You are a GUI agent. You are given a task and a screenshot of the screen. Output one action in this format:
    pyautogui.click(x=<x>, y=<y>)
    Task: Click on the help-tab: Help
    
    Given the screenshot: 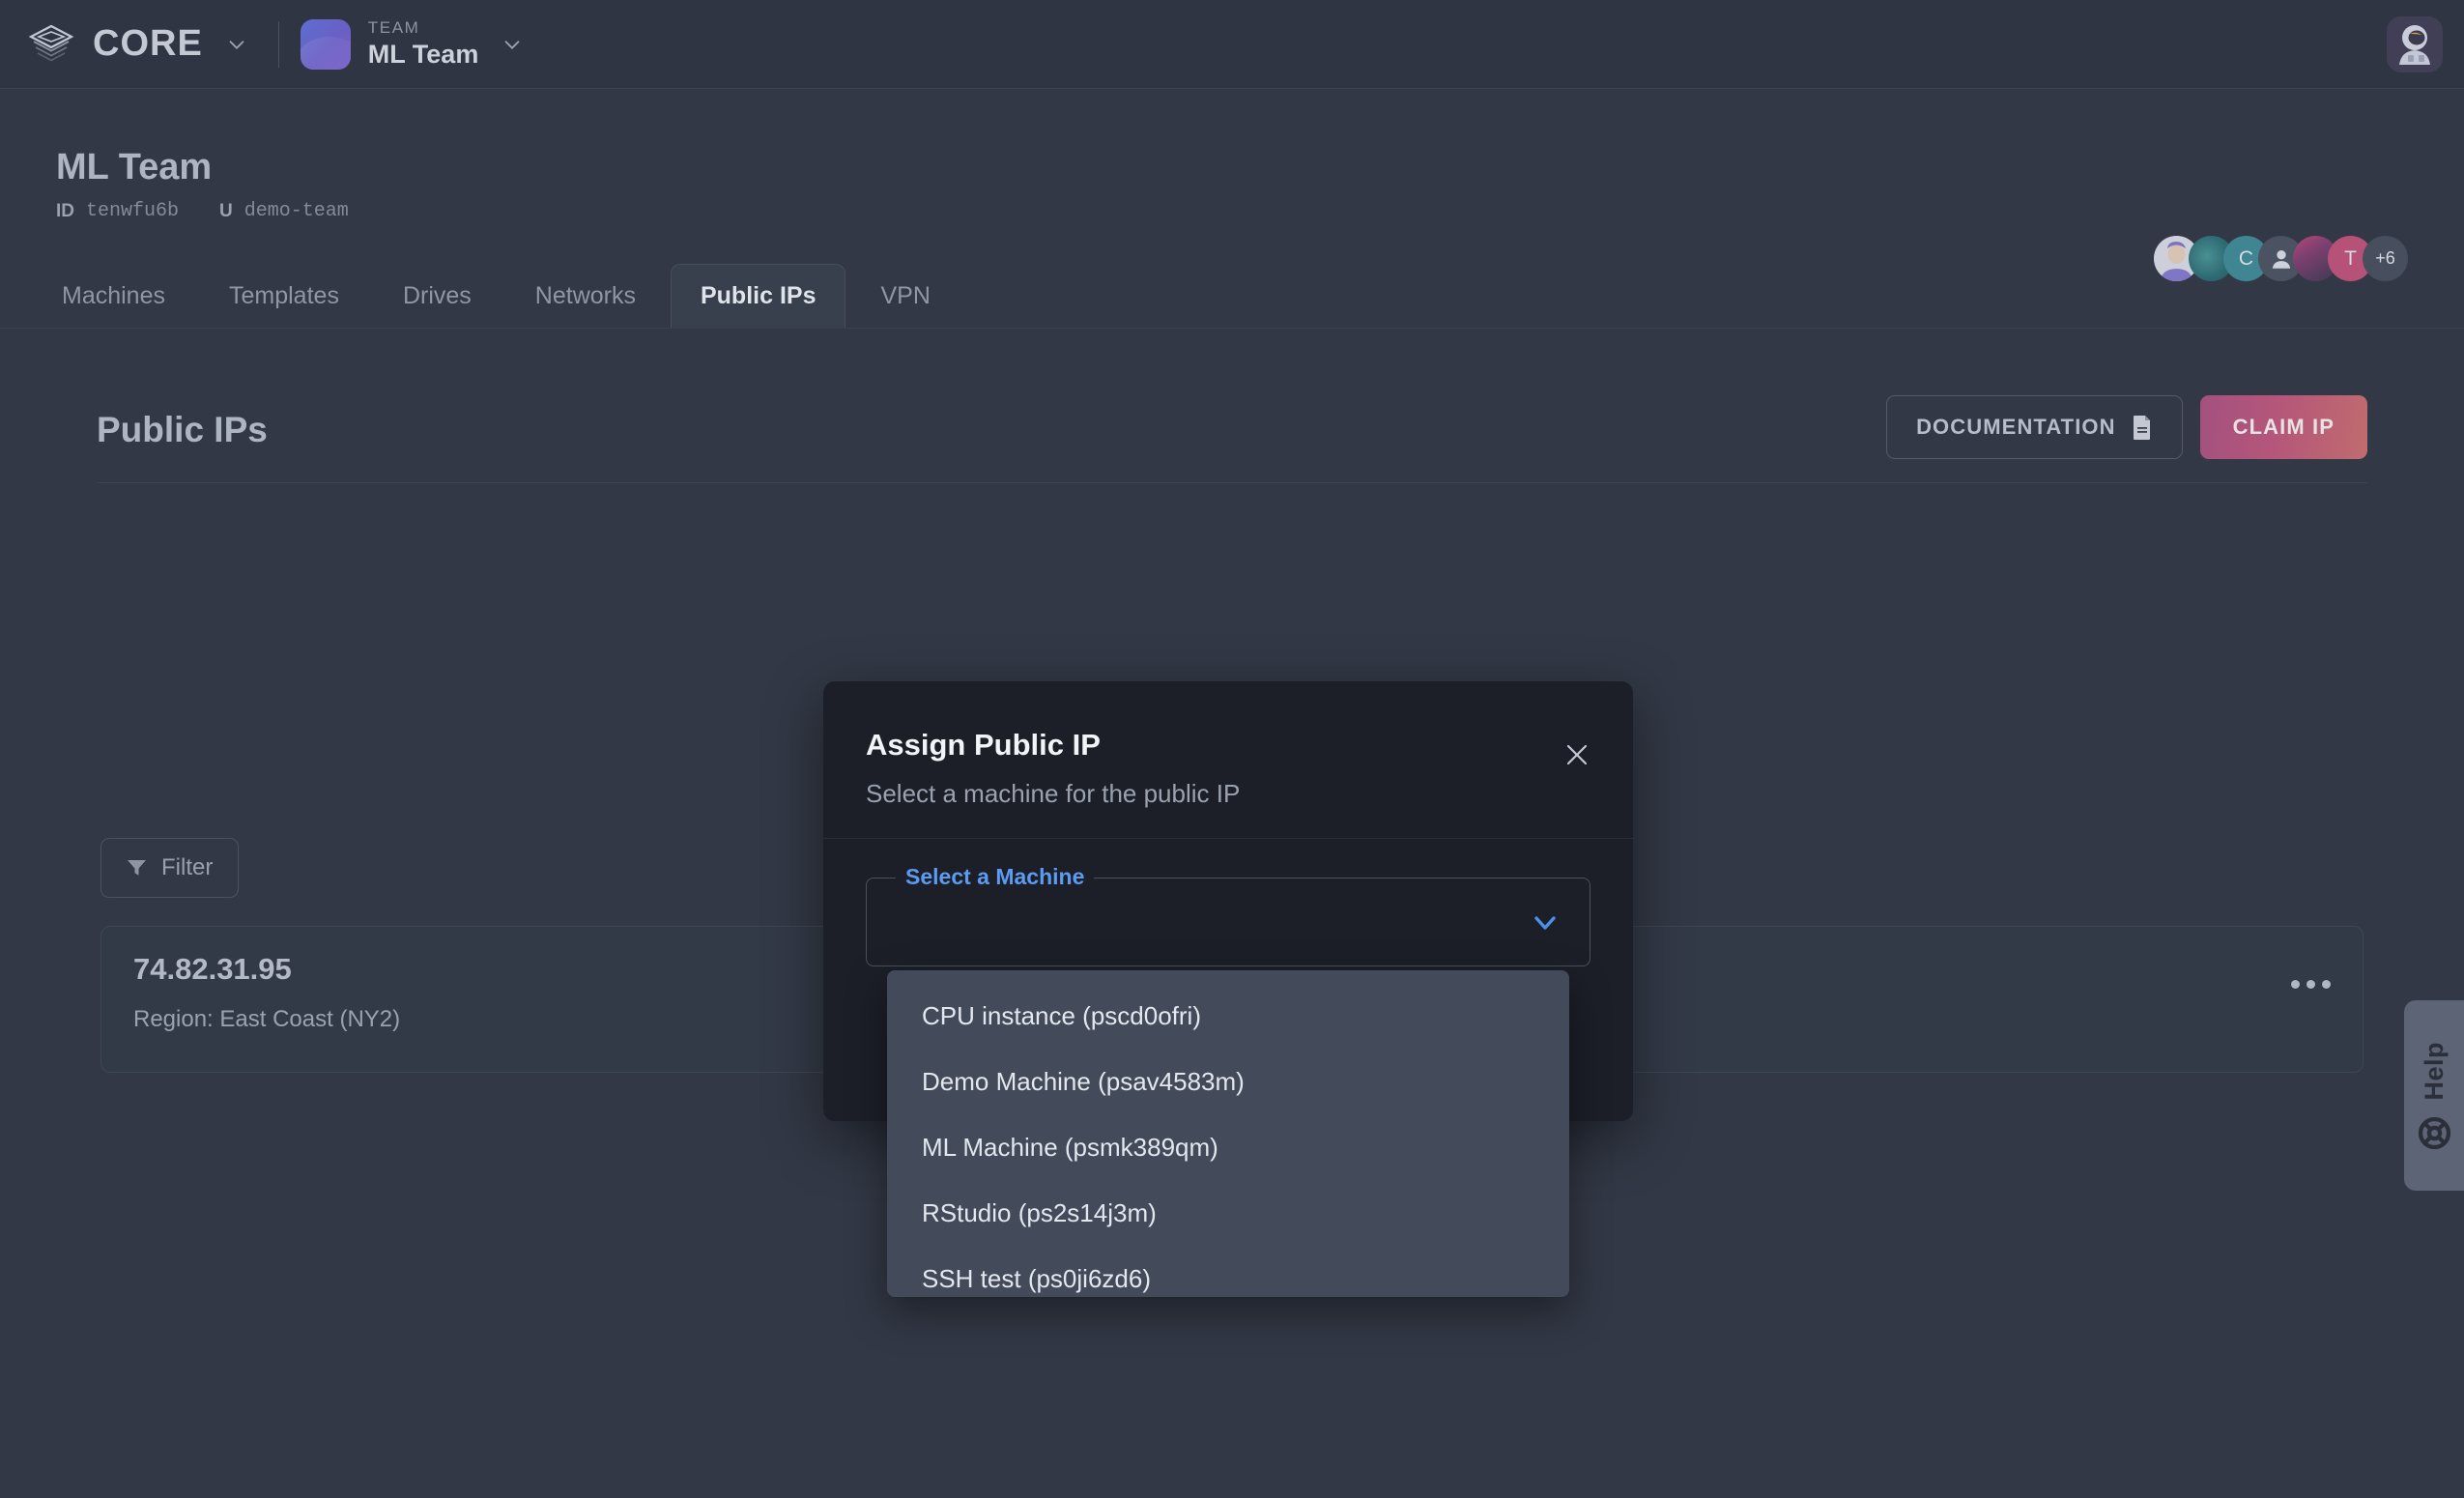 What is the action you would take?
    pyautogui.click(x=2434, y=1095)
    